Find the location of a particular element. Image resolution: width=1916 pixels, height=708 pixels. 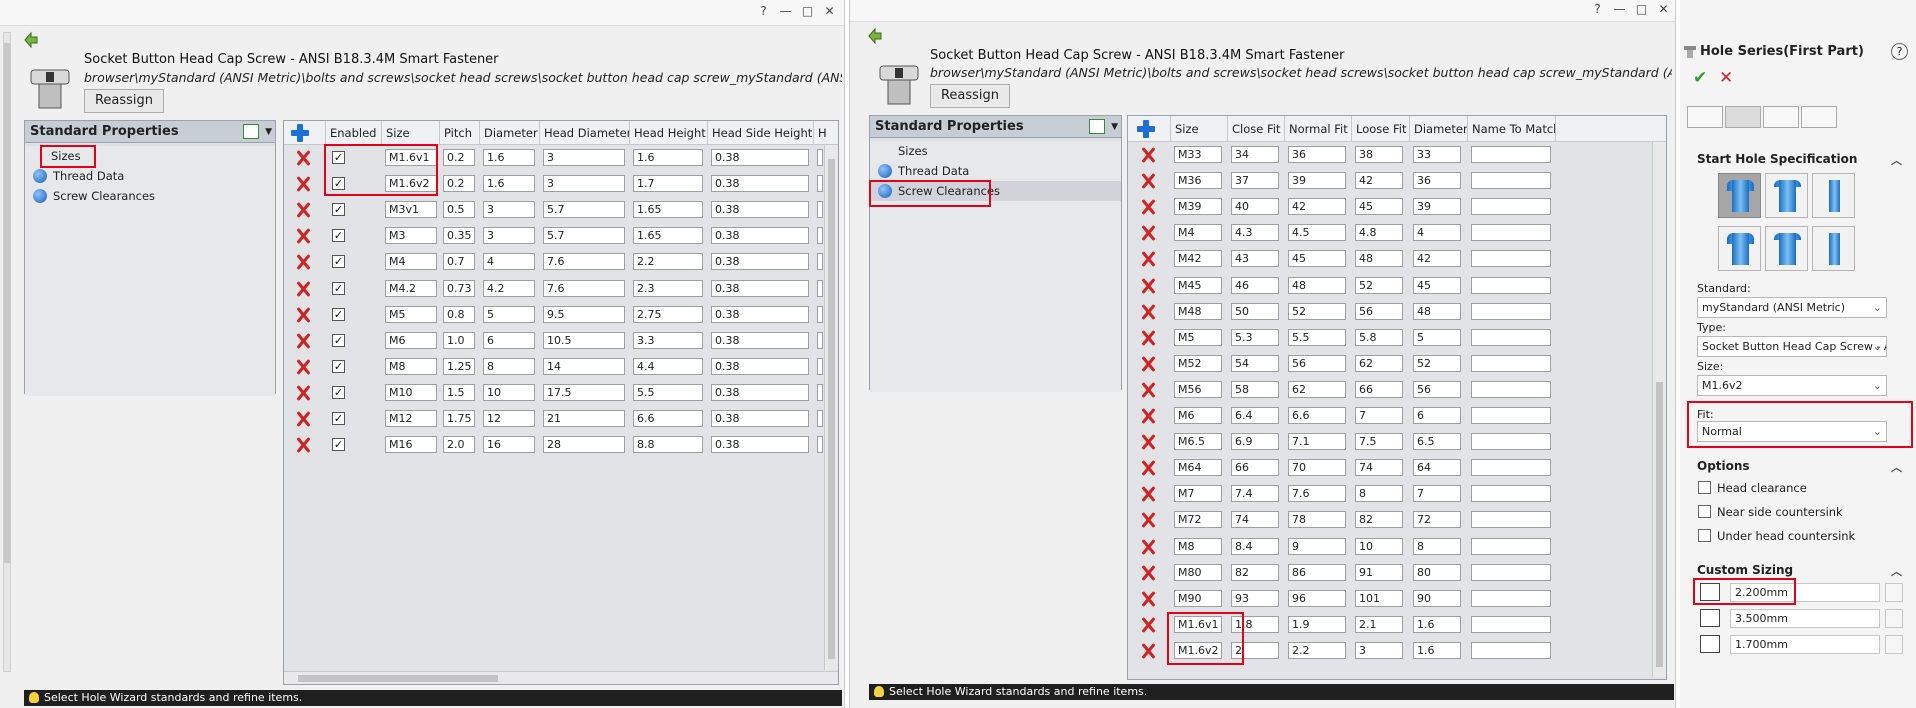

cell-loose: 4.8 is located at coordinates (1379, 233).